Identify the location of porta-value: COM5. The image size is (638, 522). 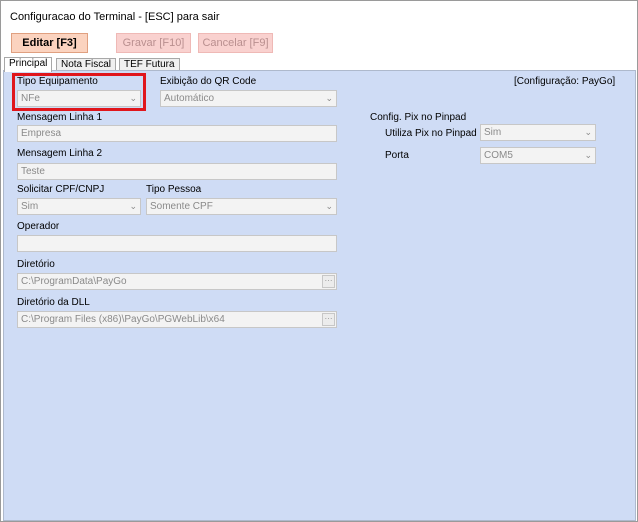
(498, 155).